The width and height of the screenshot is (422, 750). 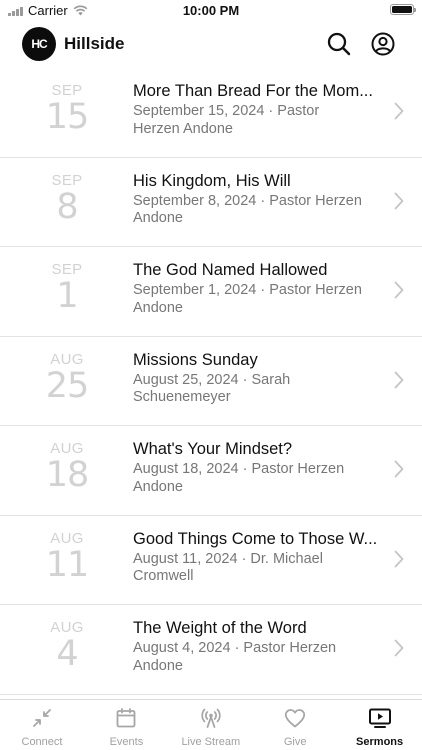 What do you see at coordinates (380, 742) in the screenshot?
I see `tab-label: Sermons` at bounding box center [380, 742].